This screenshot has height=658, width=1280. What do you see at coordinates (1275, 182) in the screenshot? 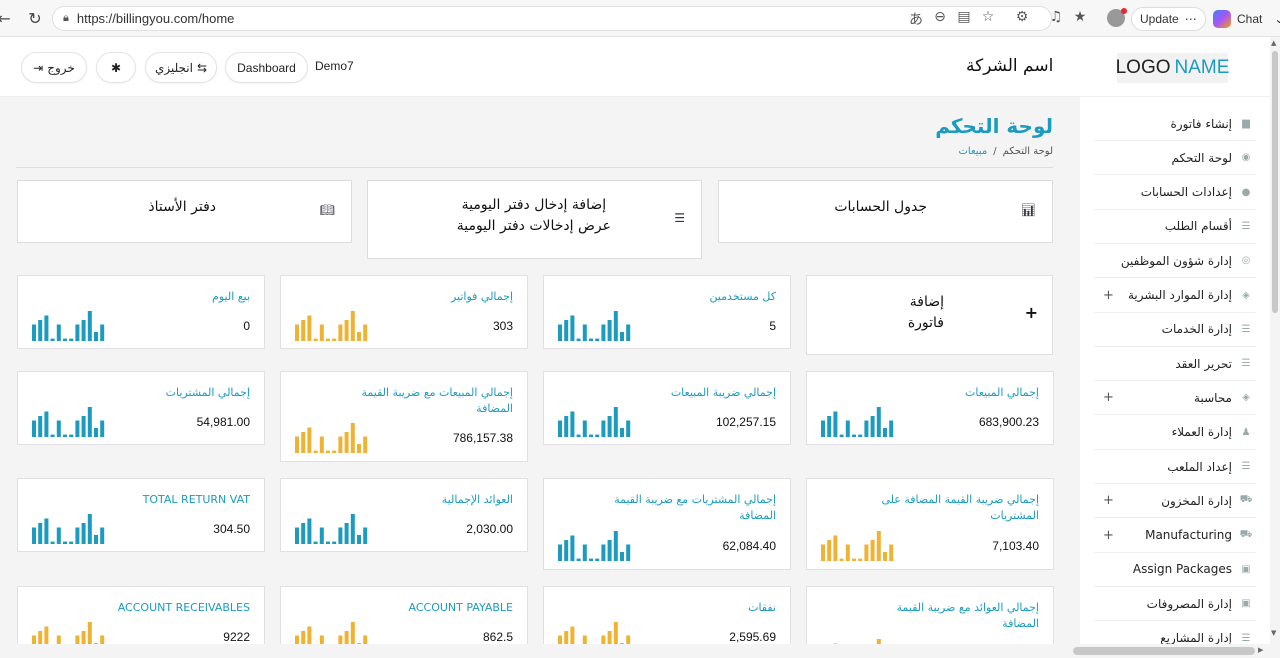
I see `vertical-scroll-thumb` at bounding box center [1275, 182].